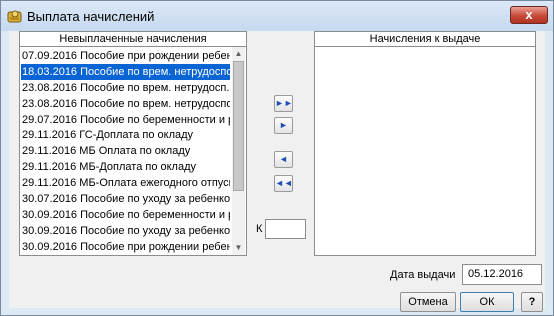 The width and height of the screenshot is (554, 316). Describe the element at coordinates (125, 135) in the screenshot. I see `list-item: 29.11.2016 ГС-Доплата по окладу` at that location.